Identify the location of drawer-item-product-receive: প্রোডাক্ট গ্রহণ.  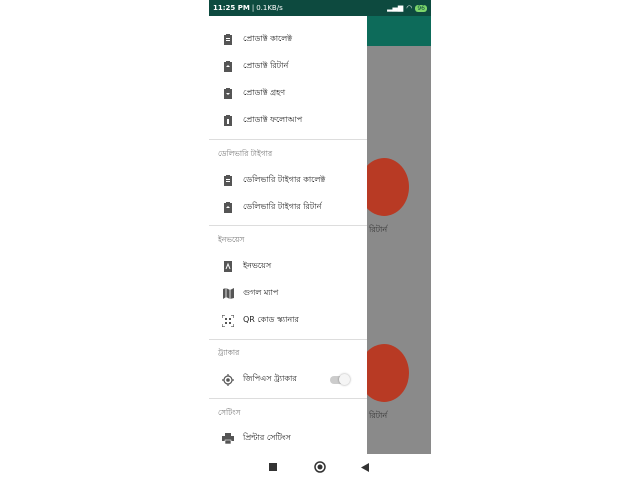
(288, 93).